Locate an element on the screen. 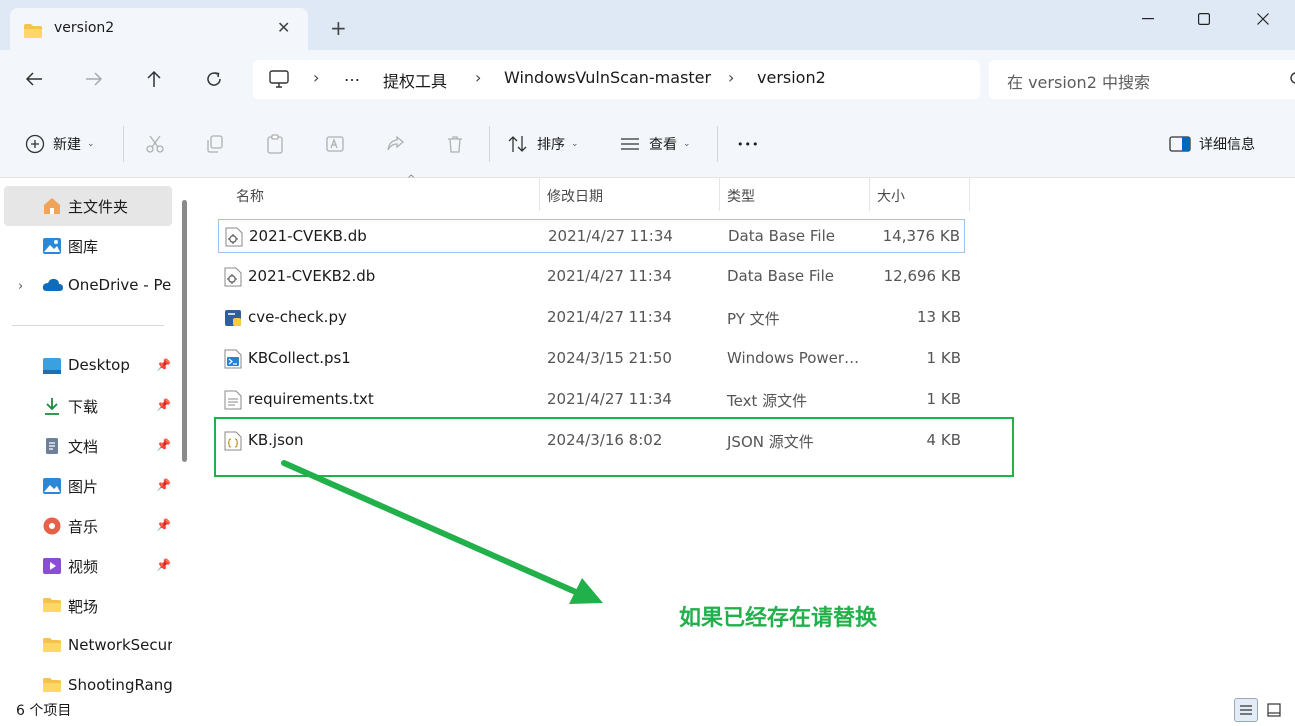 This screenshot has width=1295, height=726. details-view-button is located at coordinates (1246, 710).